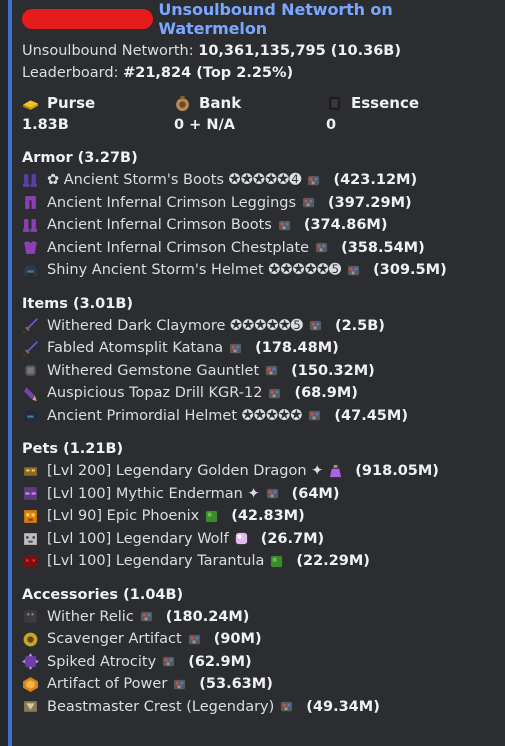  I want to click on item-name: Scavenger Artifact, so click(114, 639).